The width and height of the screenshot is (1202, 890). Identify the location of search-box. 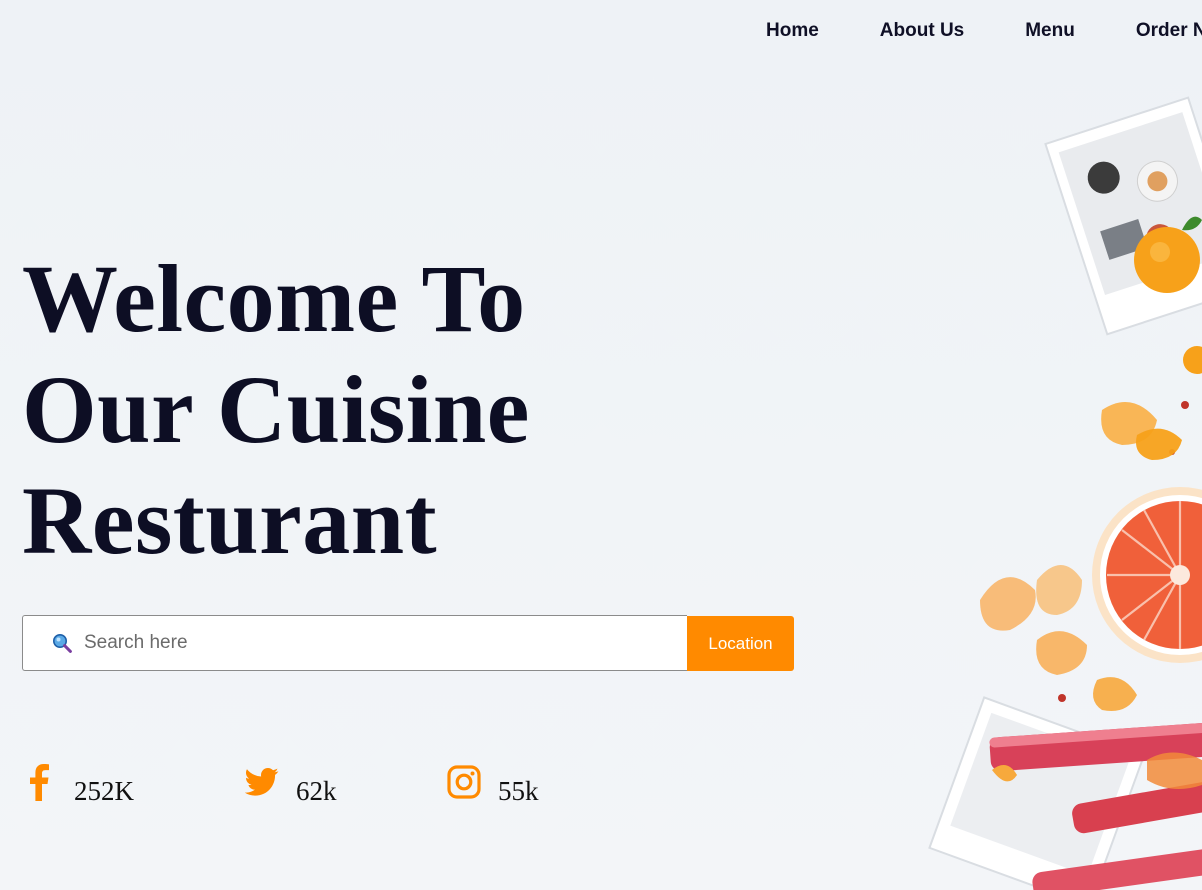
(354, 643).